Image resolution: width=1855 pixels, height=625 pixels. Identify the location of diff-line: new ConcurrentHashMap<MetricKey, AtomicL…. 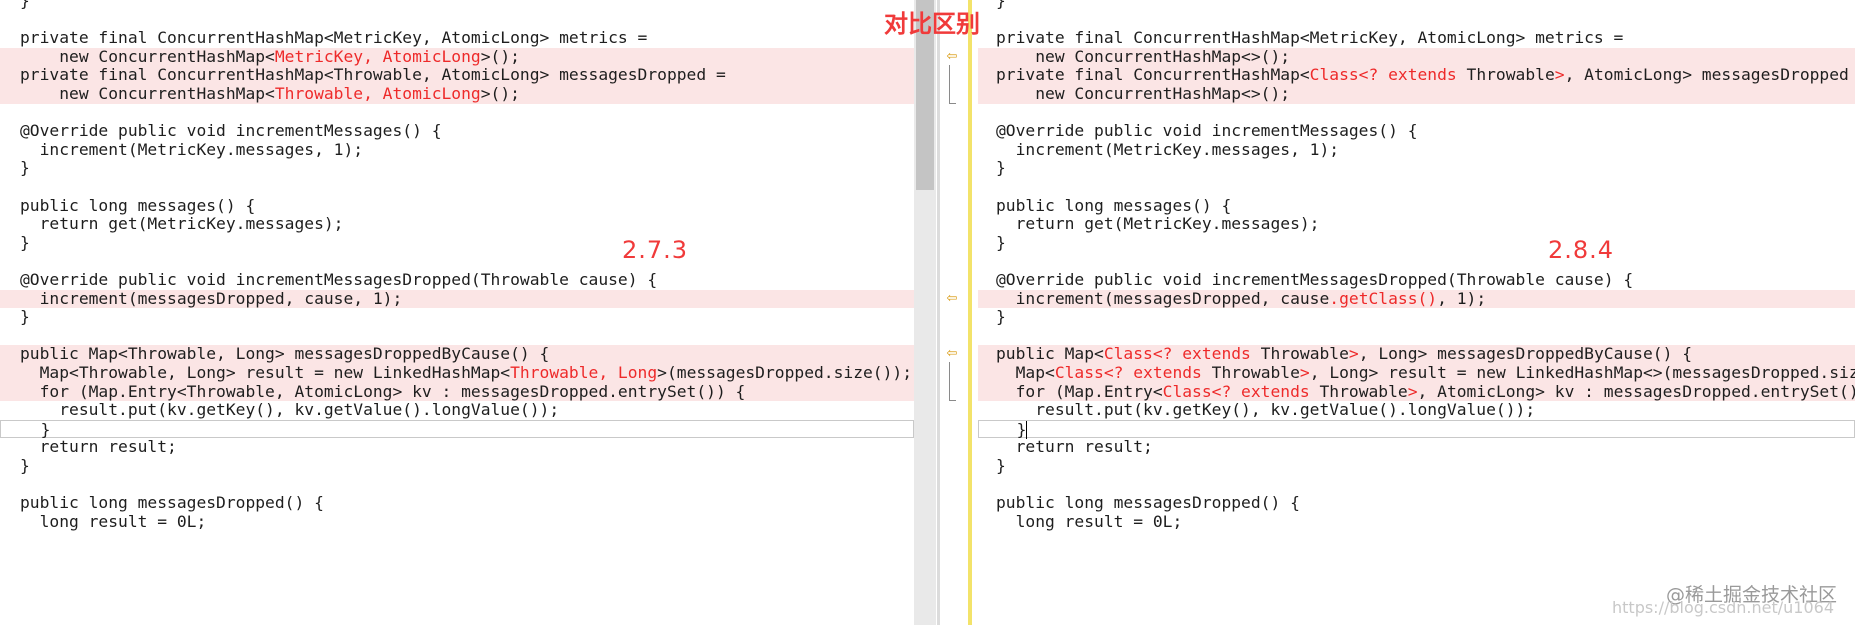
(457, 57).